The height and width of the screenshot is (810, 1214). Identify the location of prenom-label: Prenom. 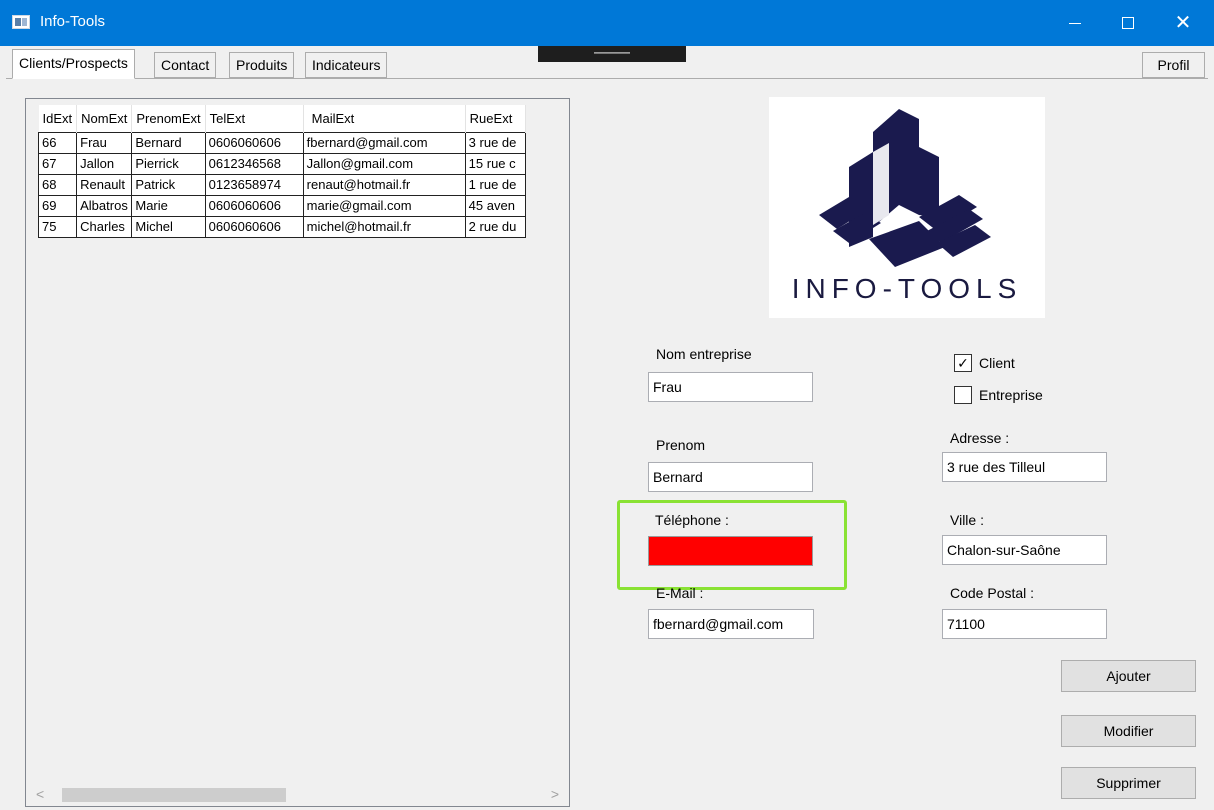
(681, 445).